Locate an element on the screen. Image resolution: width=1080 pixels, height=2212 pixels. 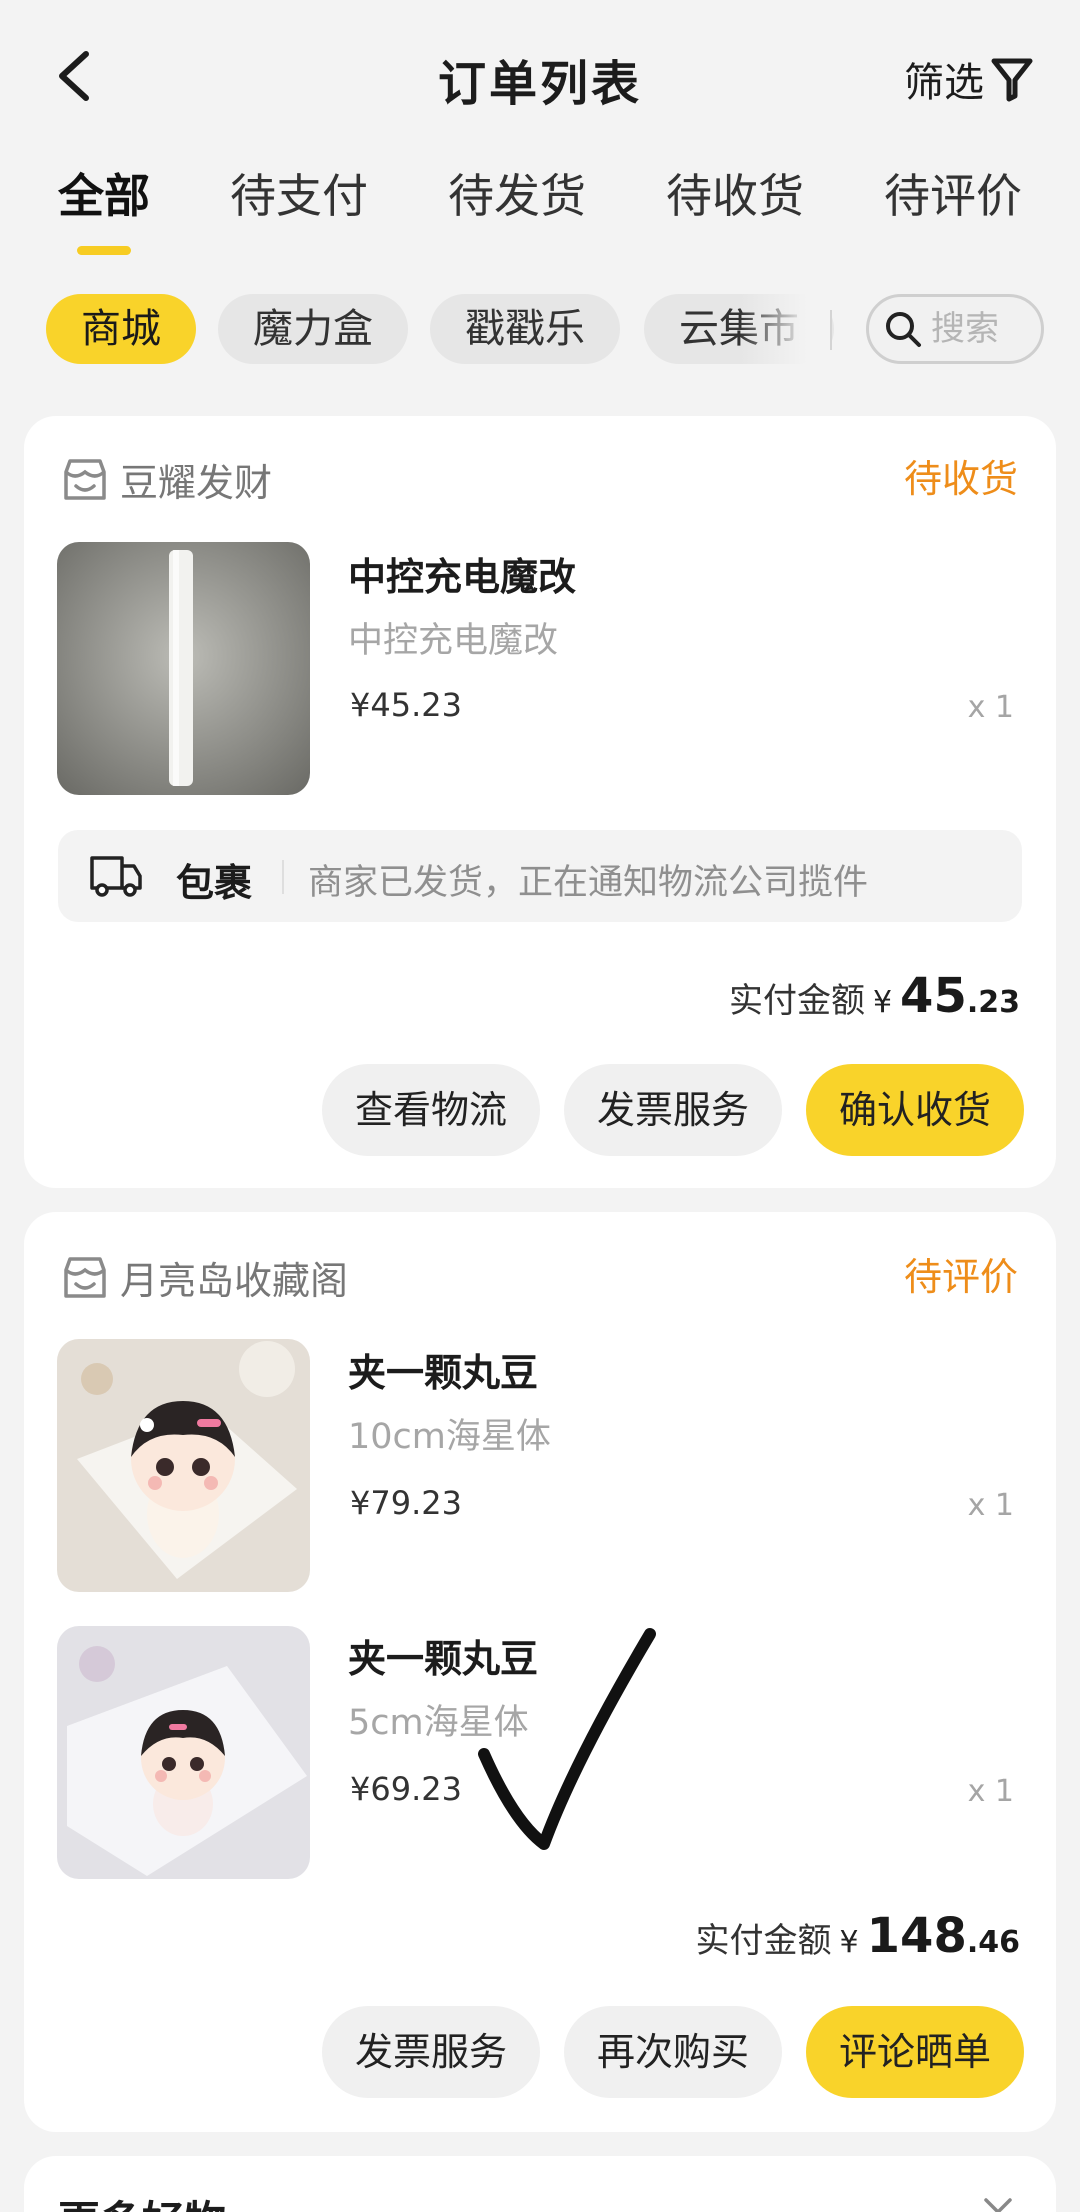
product-spec: 中控充电魔改 is located at coordinates (453, 641).